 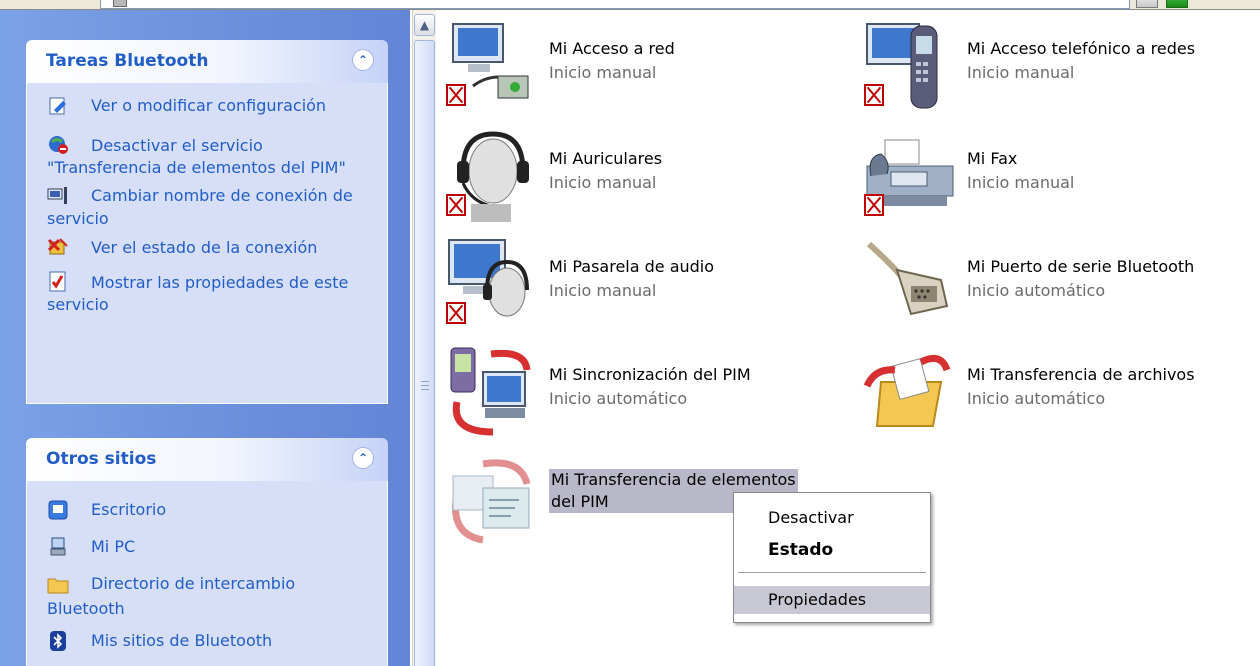 What do you see at coordinates (58, 548) in the screenshot?
I see `my-computer-icon` at bounding box center [58, 548].